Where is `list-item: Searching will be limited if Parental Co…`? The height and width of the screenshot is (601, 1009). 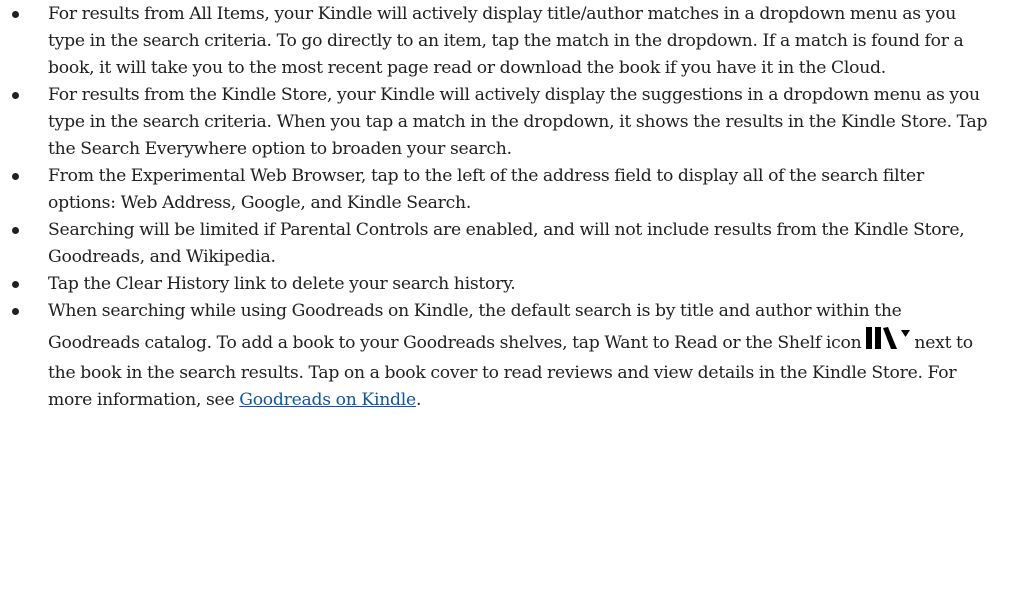
list-item: Searching will be limited if Parental Co… is located at coordinates (504, 244).